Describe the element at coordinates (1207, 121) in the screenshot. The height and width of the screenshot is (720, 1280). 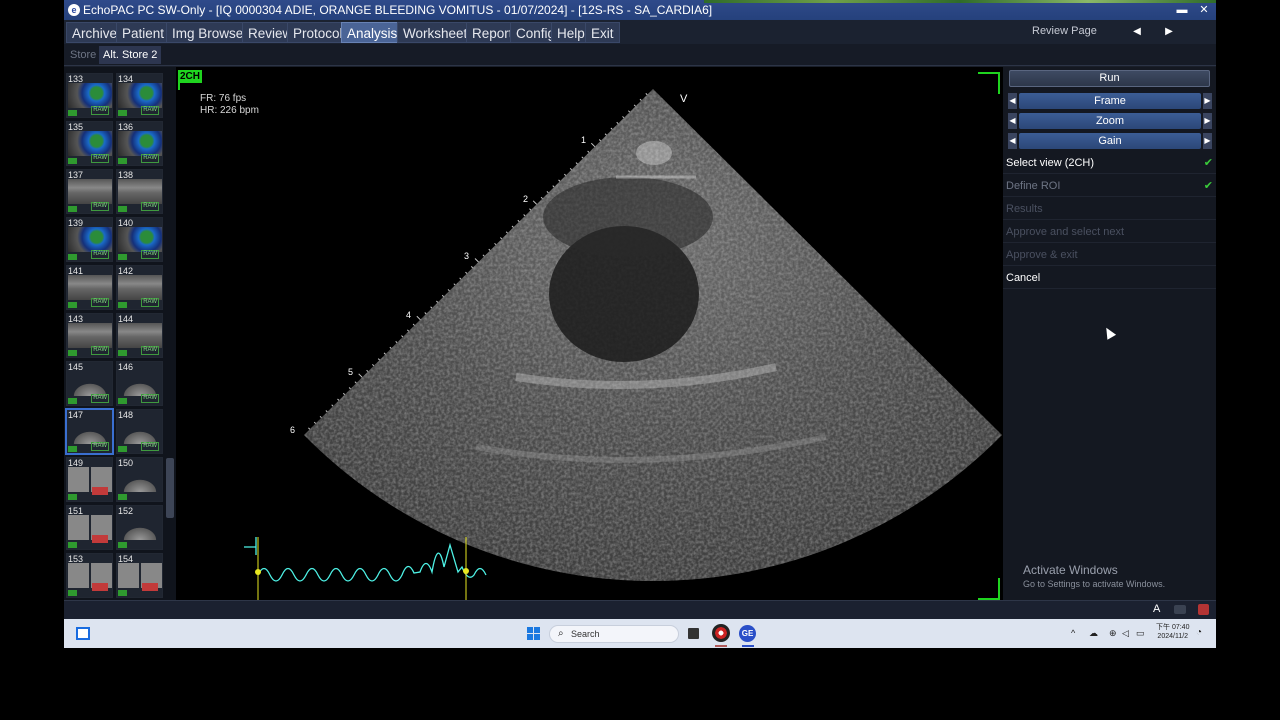
I see `zoom-in-icon: ▶` at that location.